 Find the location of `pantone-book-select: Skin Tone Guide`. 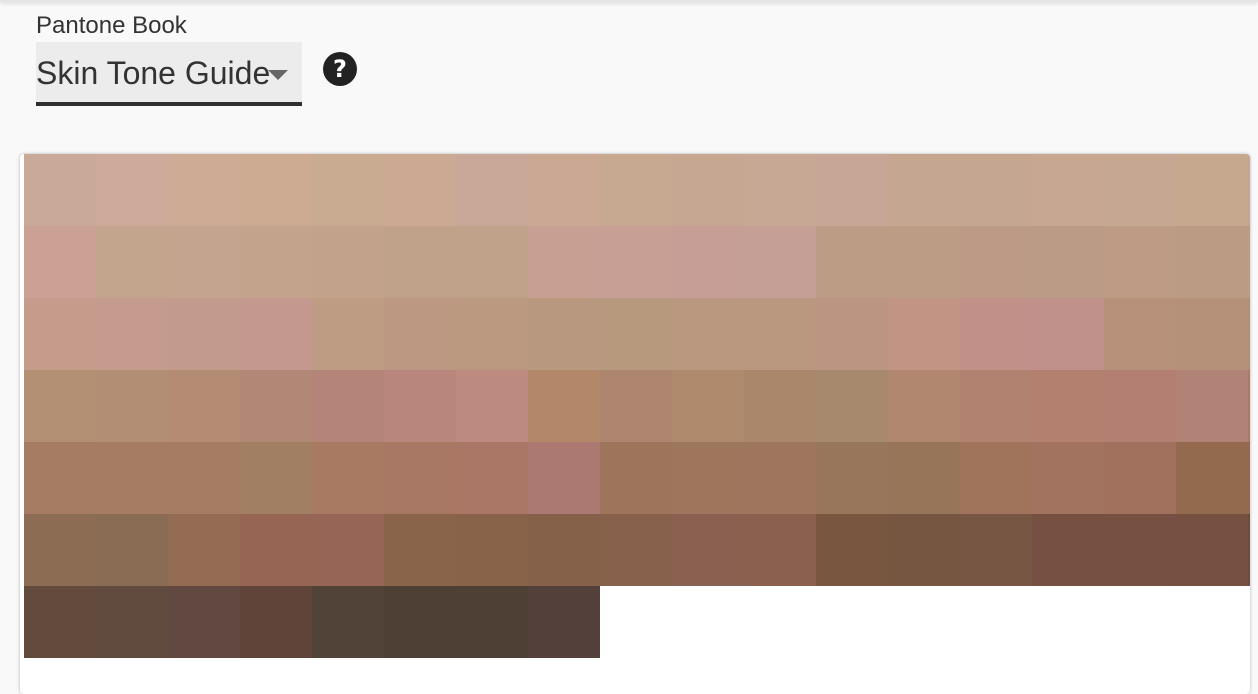

pantone-book-select: Skin Tone Guide is located at coordinates (169, 74).